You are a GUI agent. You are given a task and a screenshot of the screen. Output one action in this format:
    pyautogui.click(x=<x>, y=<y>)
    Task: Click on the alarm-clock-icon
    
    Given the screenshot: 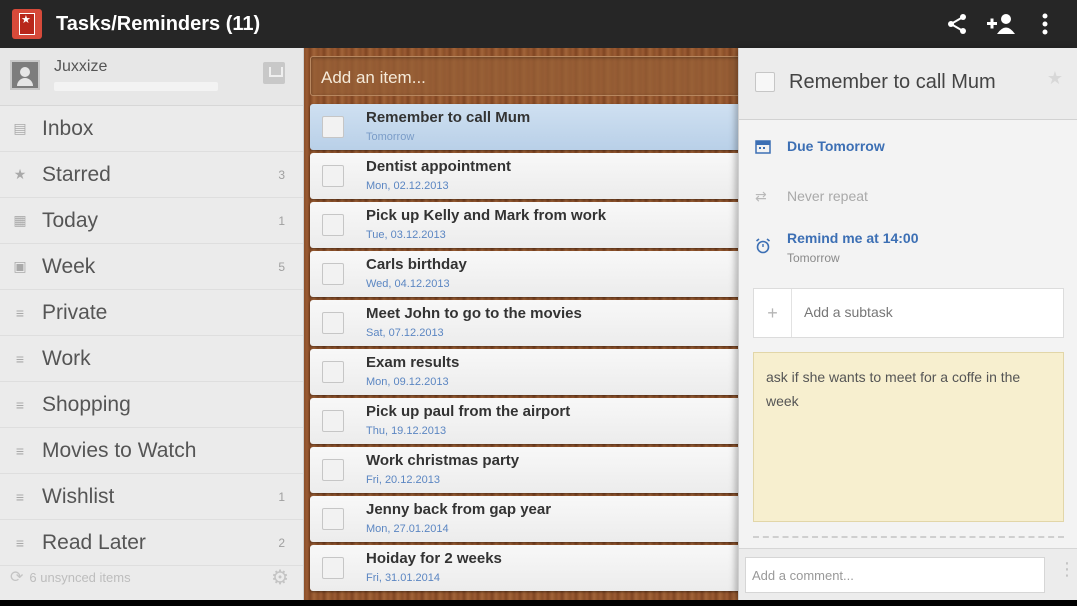 What is the action you would take?
    pyautogui.click(x=763, y=246)
    